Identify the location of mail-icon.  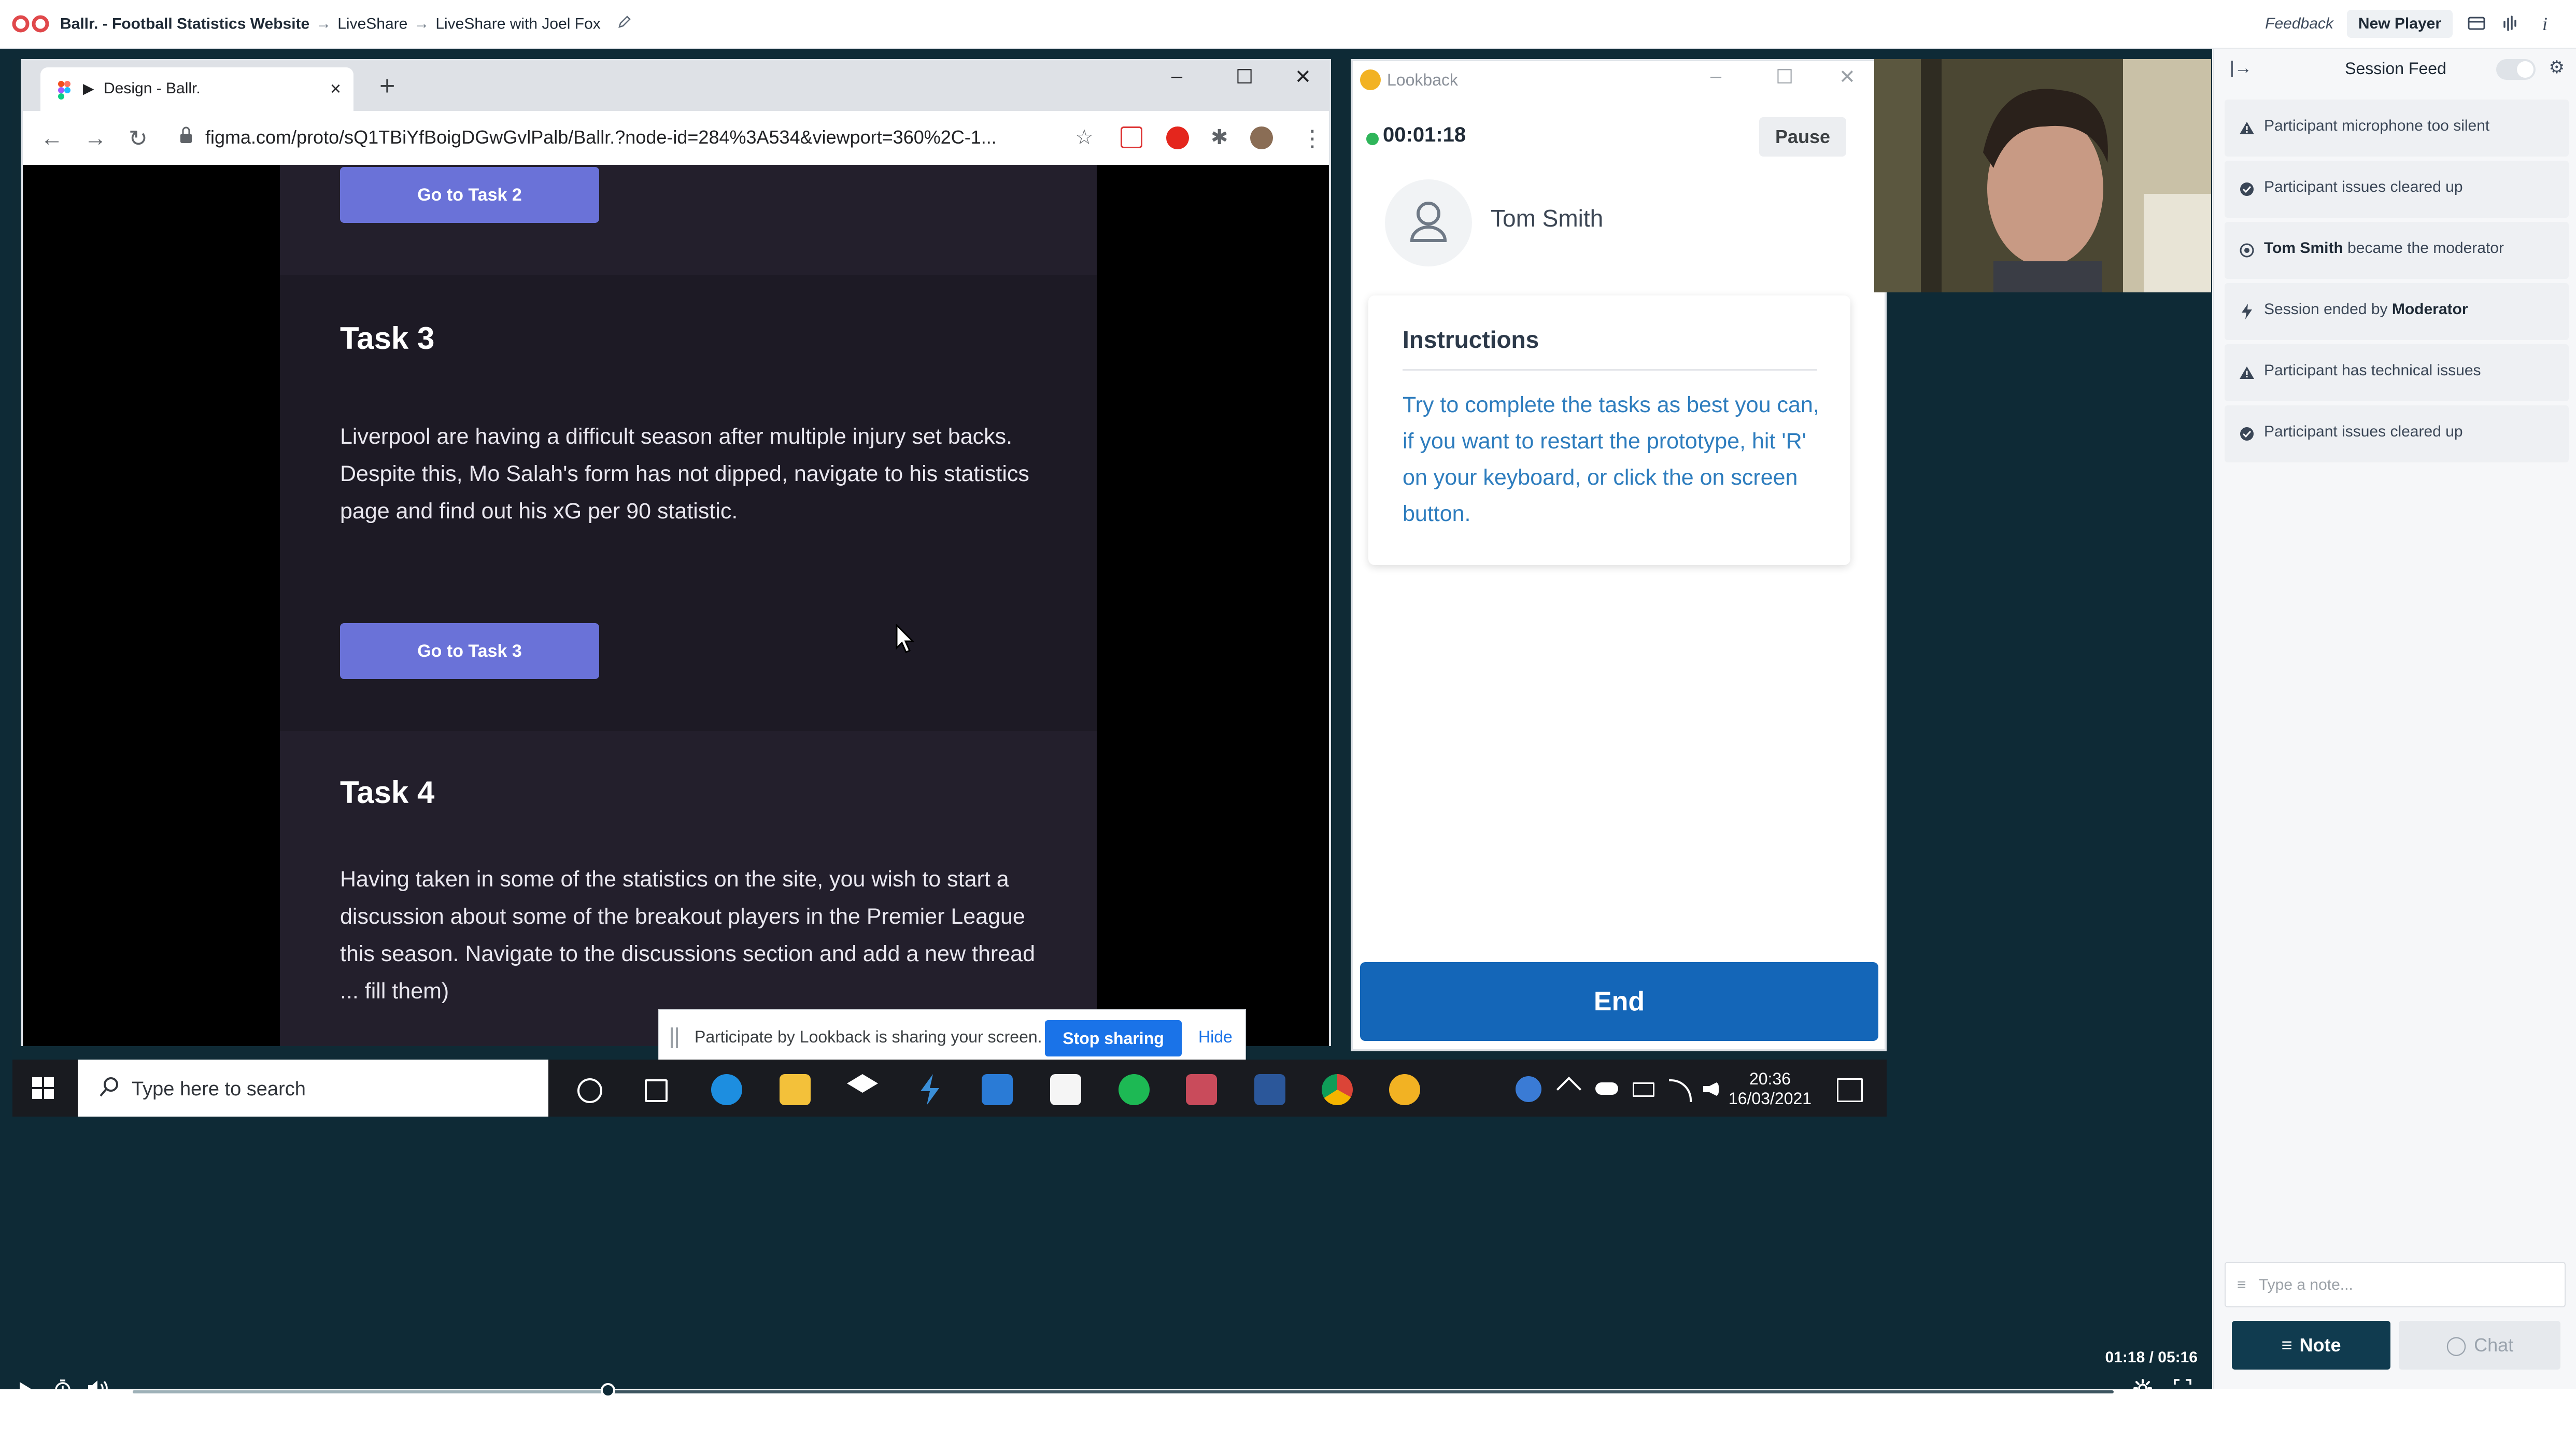
(997, 1089).